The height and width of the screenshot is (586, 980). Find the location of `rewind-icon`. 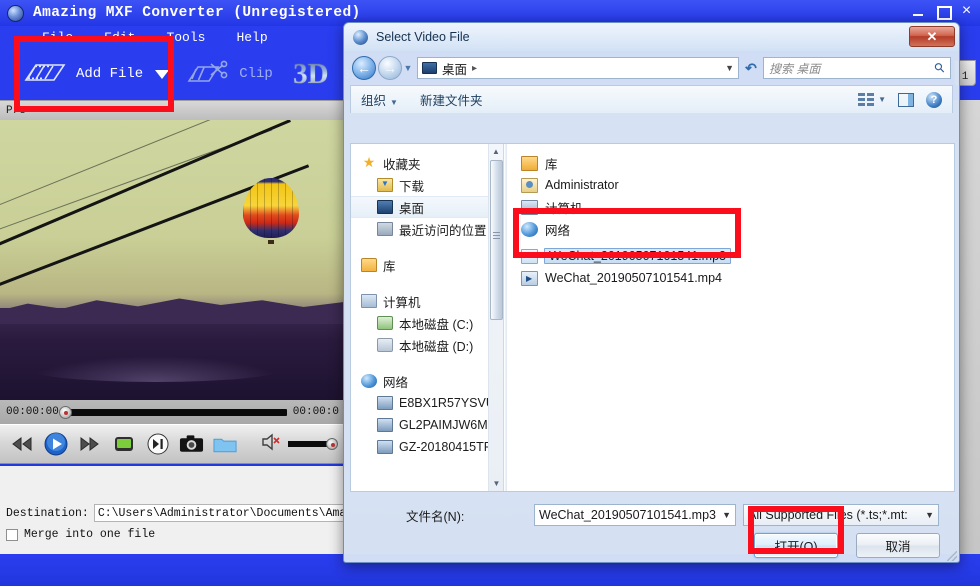

rewind-icon is located at coordinates (21, 444).